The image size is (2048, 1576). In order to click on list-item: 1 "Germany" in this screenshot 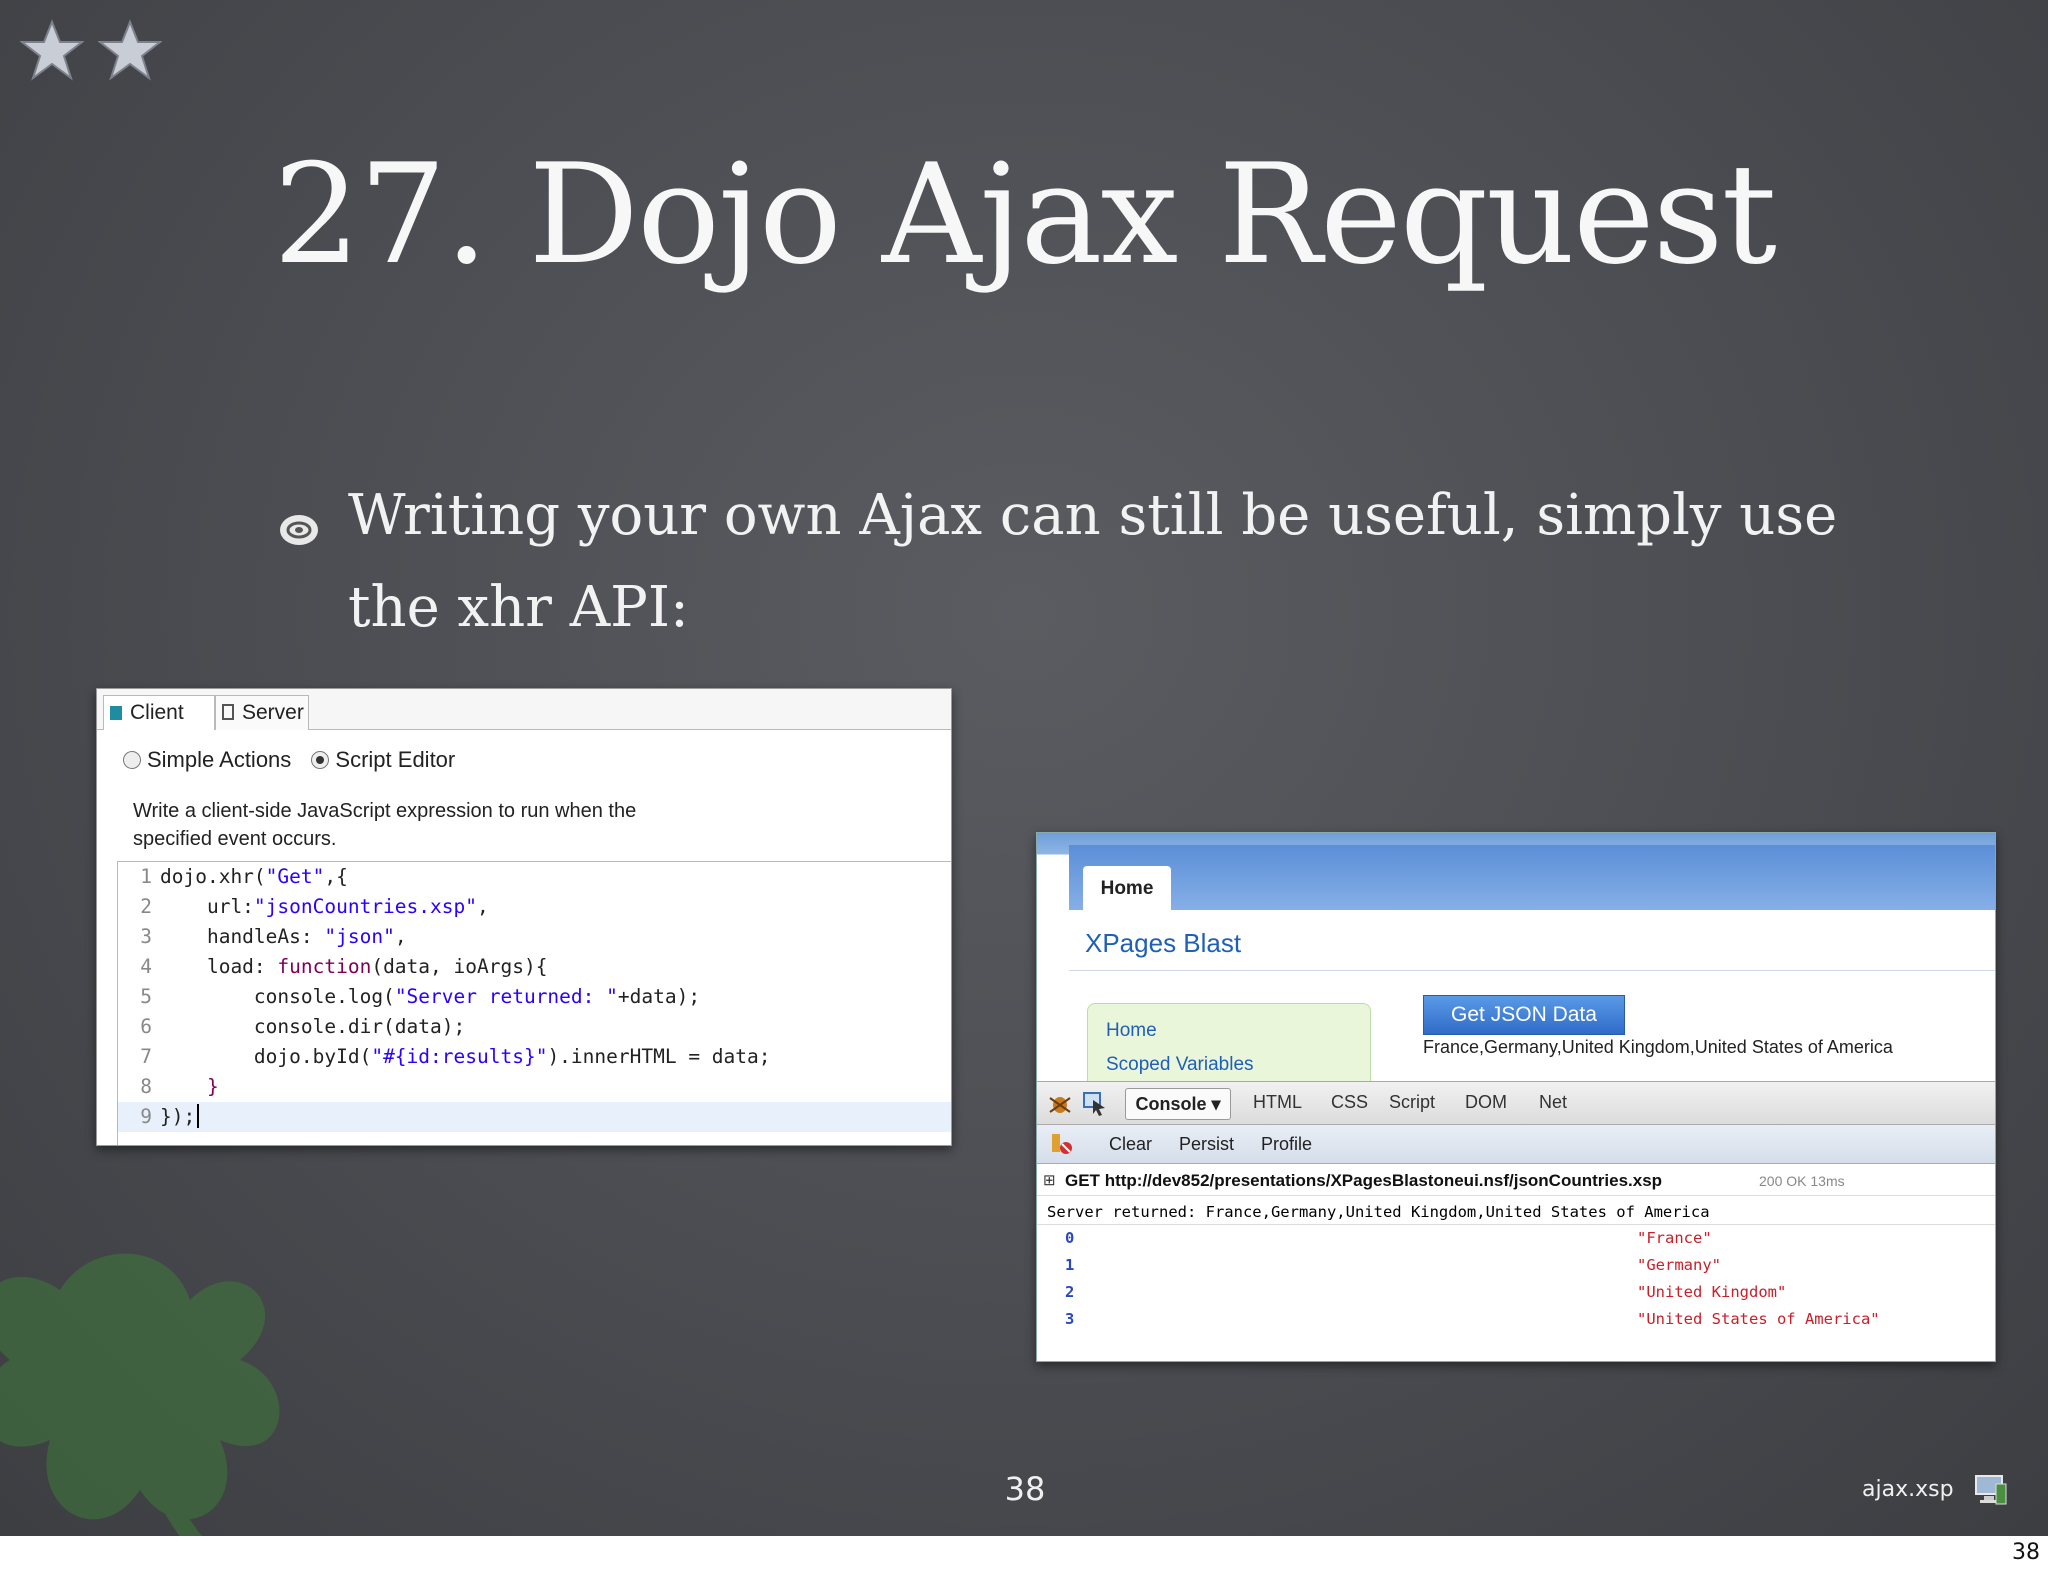, I will do `click(1516, 1269)`.